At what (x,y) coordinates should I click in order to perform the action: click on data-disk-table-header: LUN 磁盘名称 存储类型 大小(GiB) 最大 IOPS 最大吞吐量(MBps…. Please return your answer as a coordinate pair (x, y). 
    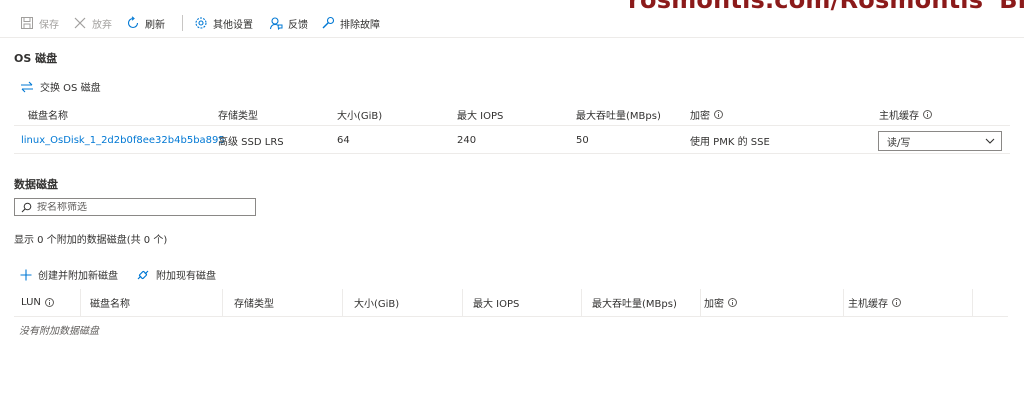
    Looking at the image, I should click on (511, 303).